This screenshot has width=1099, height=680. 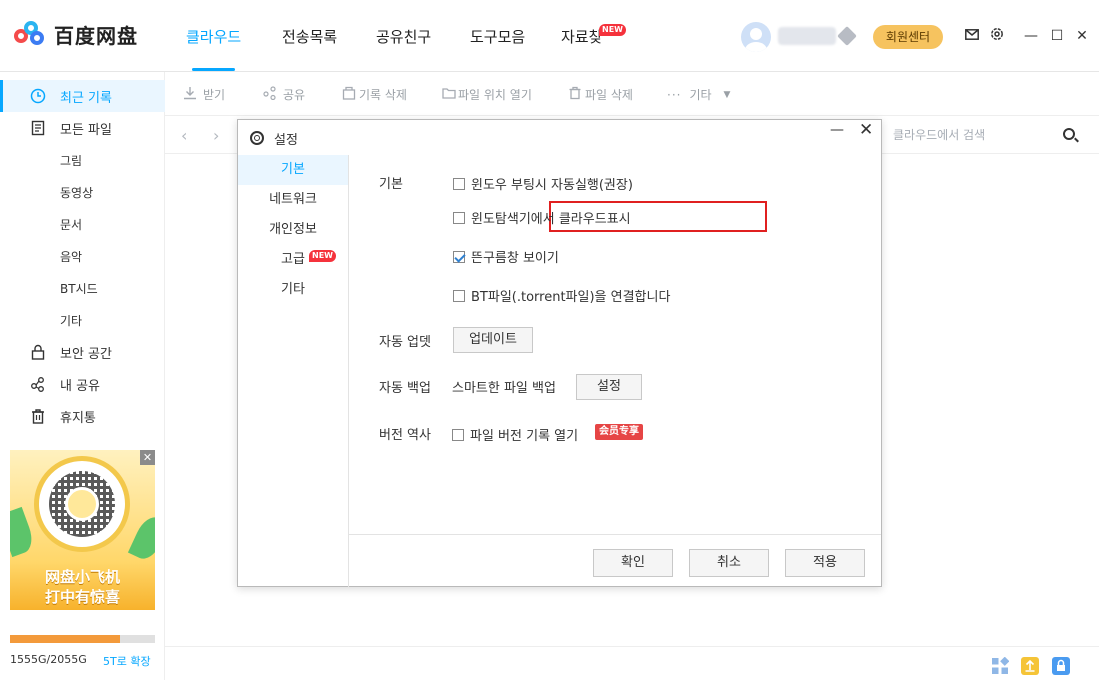 What do you see at coordinates (1069, 134) in the screenshot?
I see `search-icon` at bounding box center [1069, 134].